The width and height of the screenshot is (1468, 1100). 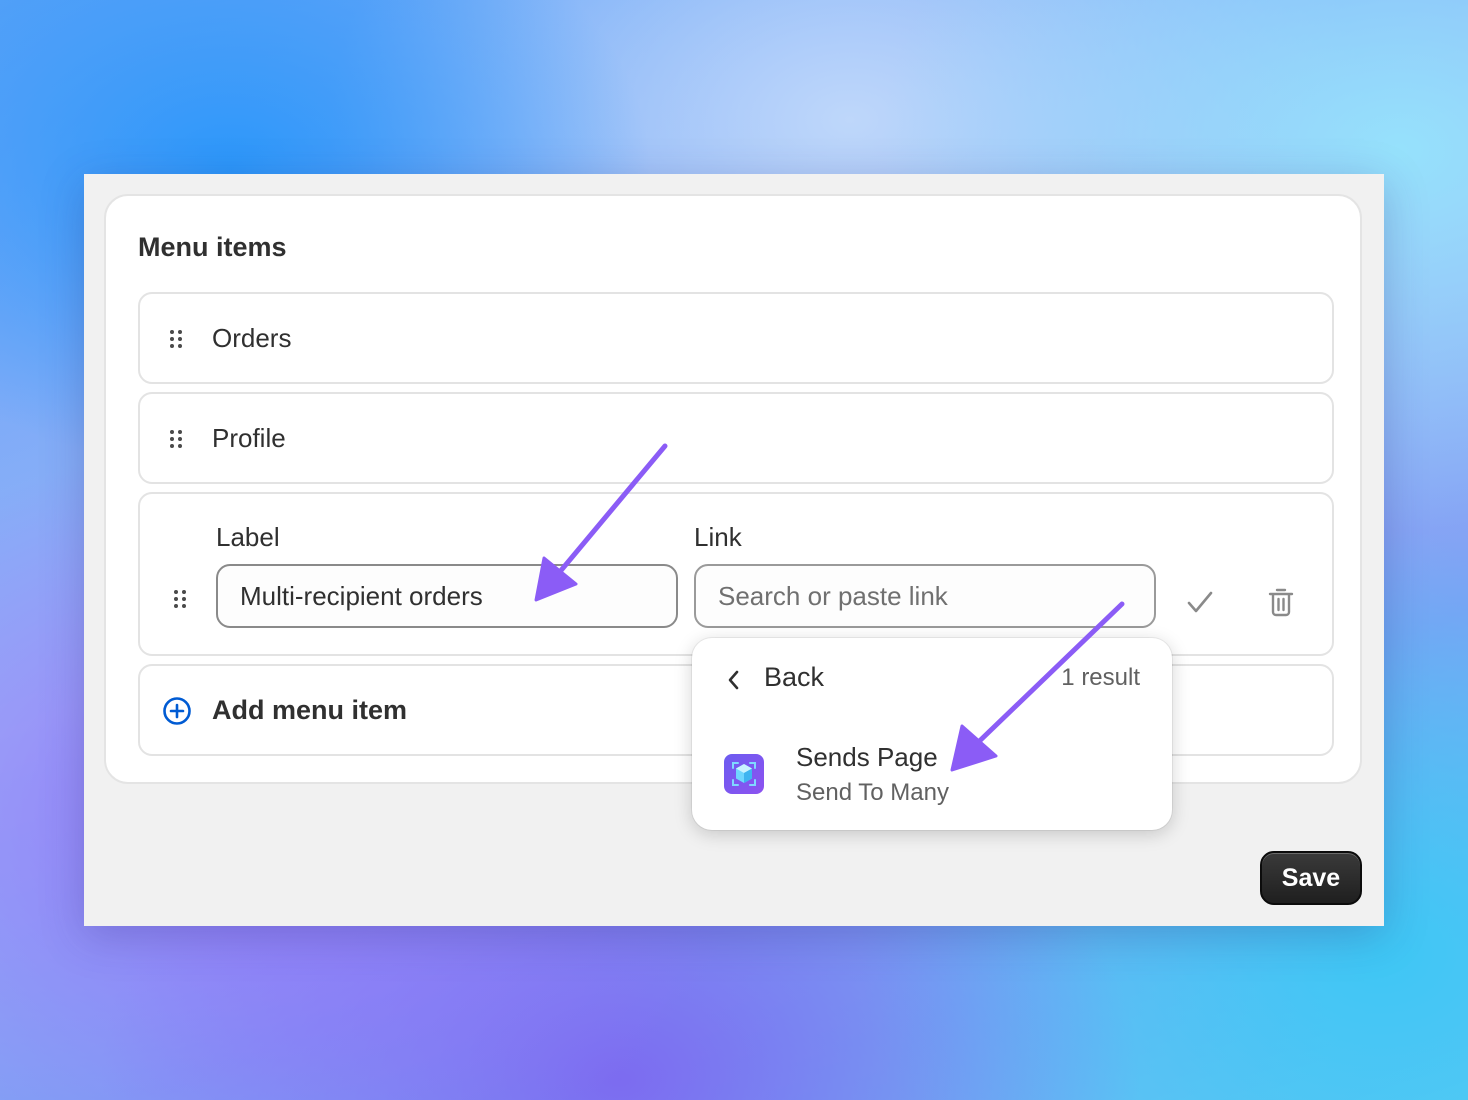 I want to click on label-field-label: Label, so click(x=248, y=537).